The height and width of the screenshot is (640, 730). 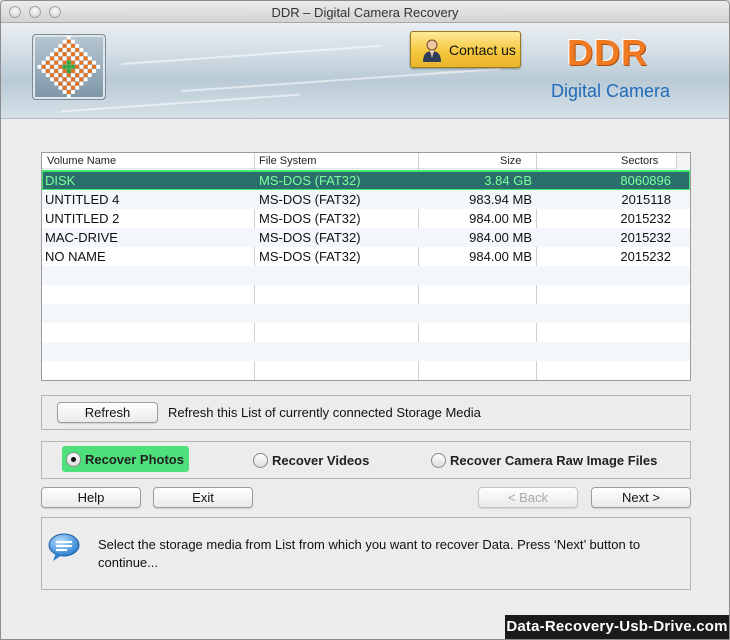 What do you see at coordinates (82, 218) in the screenshot?
I see `cell-volume-name: UNTITLED 2` at bounding box center [82, 218].